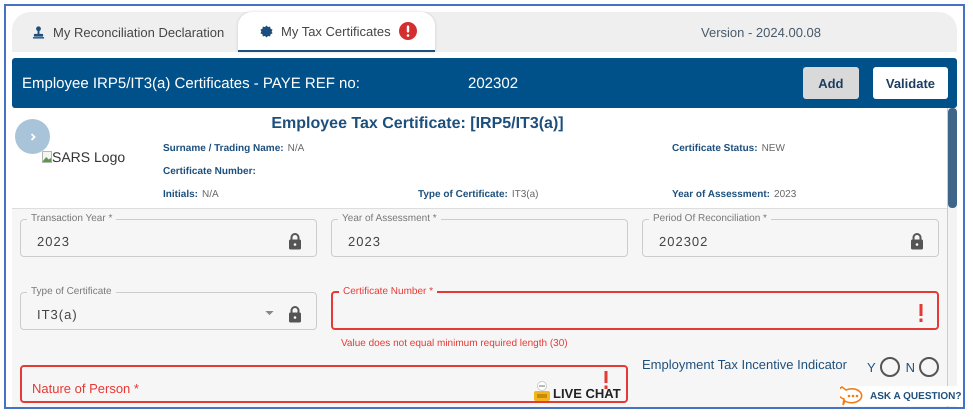  I want to click on info-value: NEW, so click(773, 148).